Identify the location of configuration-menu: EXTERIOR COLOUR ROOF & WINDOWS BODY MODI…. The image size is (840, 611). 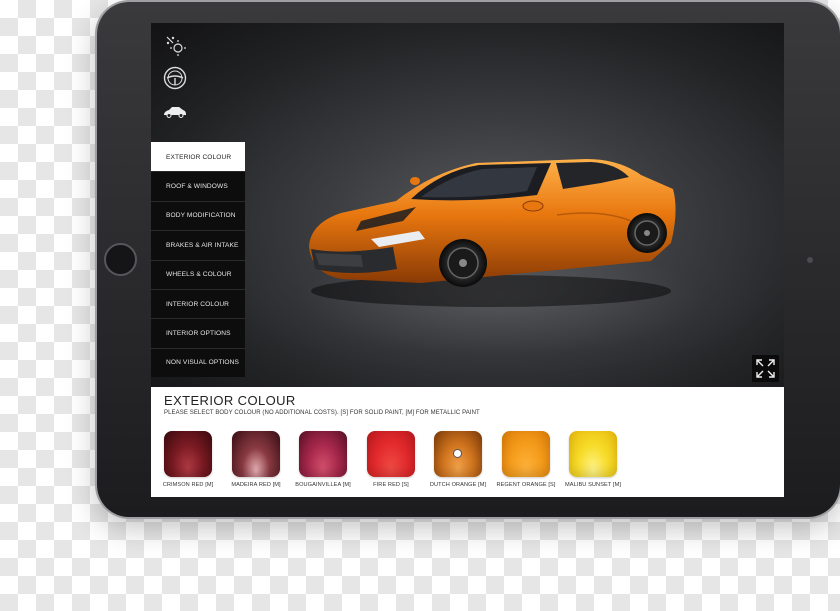
(198, 260).